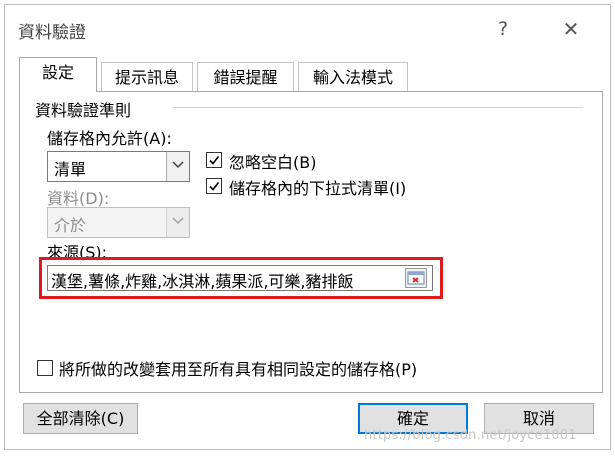  I want to click on tab-error-alert: 錯誤提醒, so click(245, 77).